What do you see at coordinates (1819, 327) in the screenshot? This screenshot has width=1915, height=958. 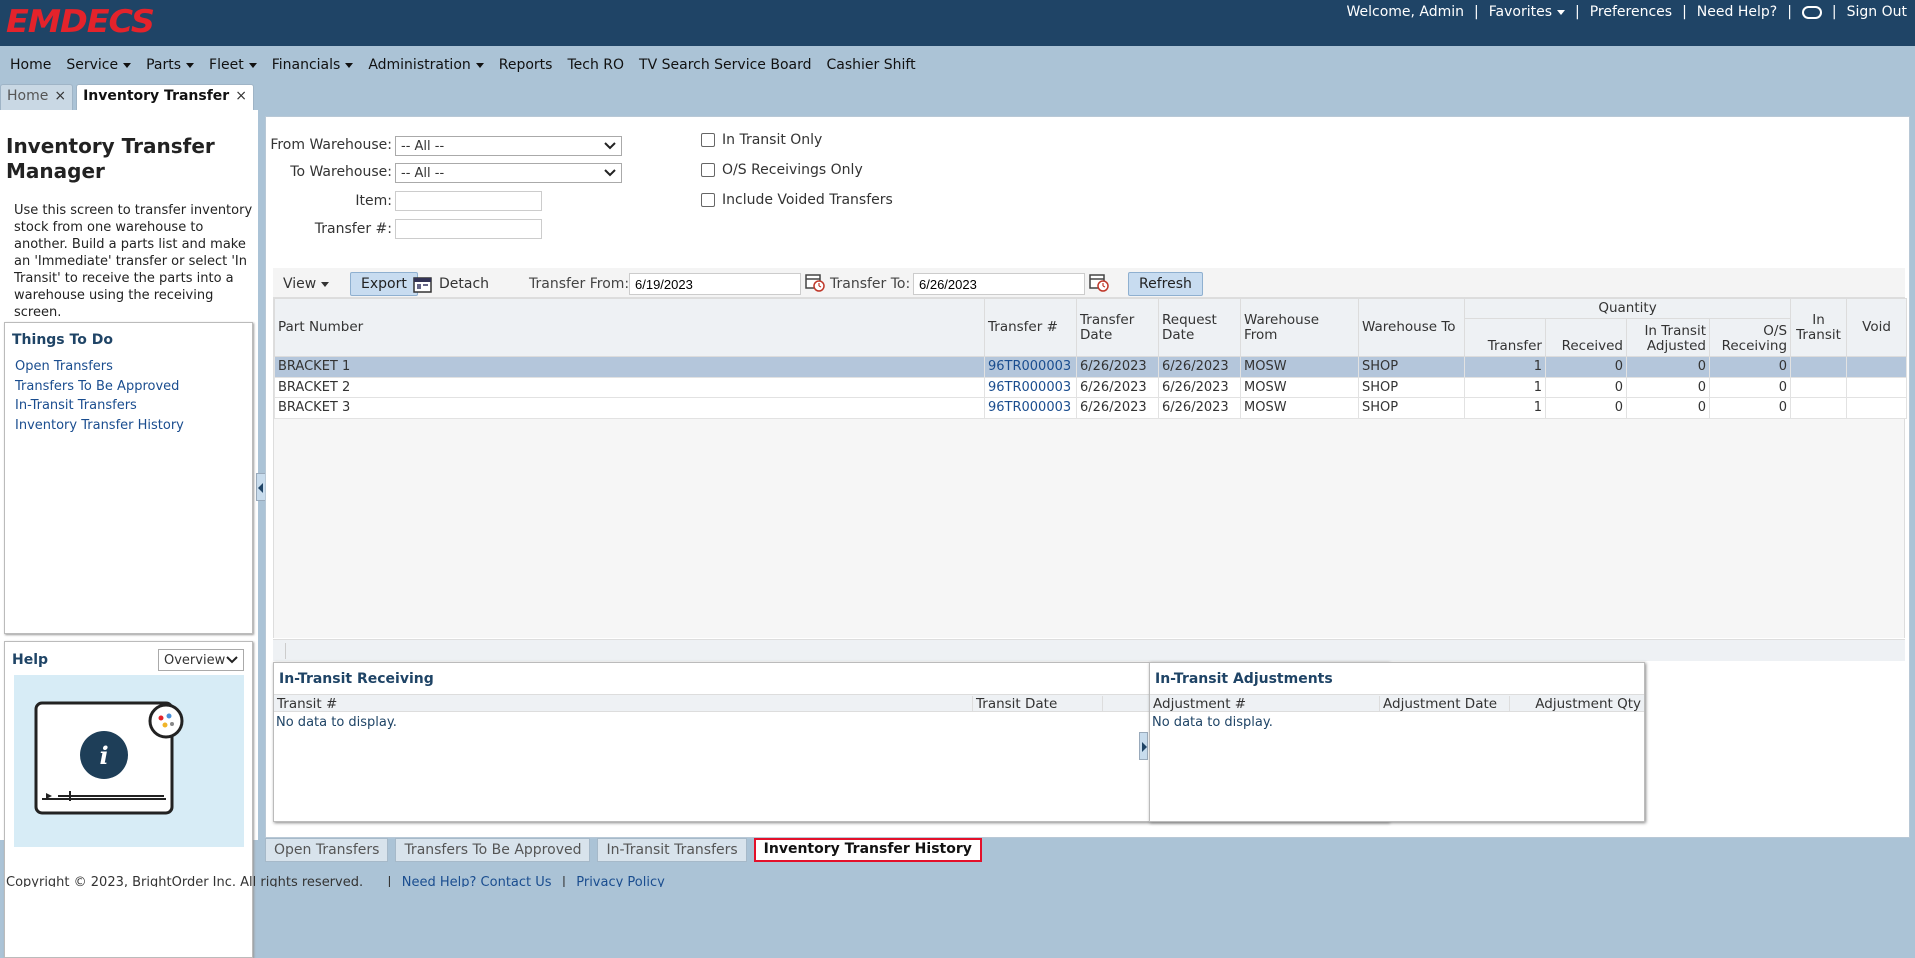 I see `col-in-transit: In Transit` at bounding box center [1819, 327].